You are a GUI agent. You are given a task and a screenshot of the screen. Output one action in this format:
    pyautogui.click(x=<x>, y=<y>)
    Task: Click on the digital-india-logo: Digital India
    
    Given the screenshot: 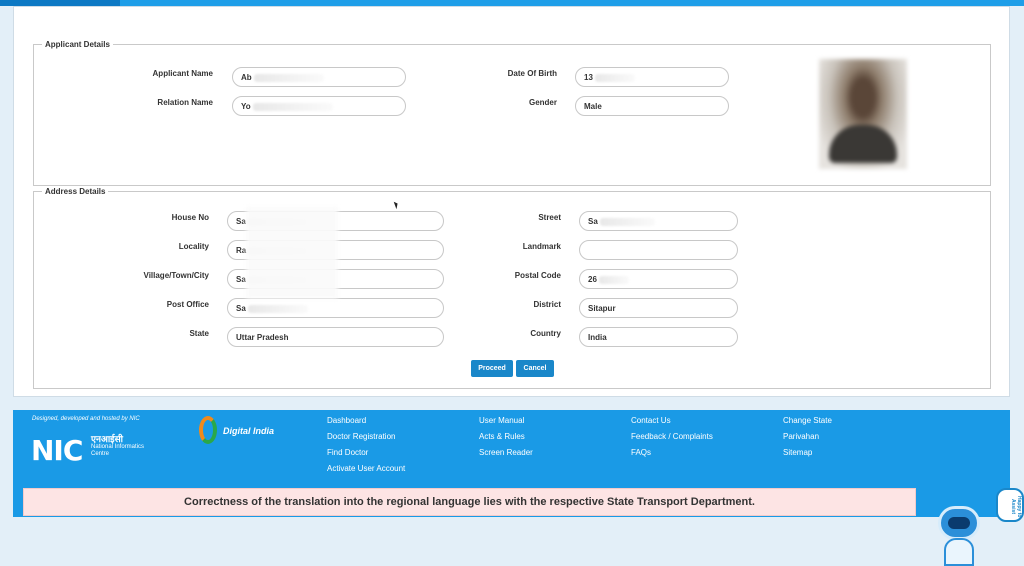 What is the action you would take?
    pyautogui.click(x=249, y=434)
    